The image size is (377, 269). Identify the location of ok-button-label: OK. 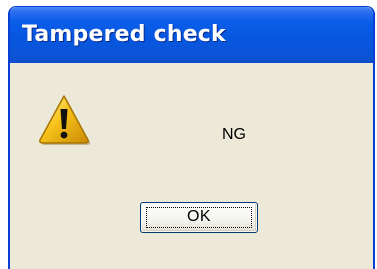
(199, 216).